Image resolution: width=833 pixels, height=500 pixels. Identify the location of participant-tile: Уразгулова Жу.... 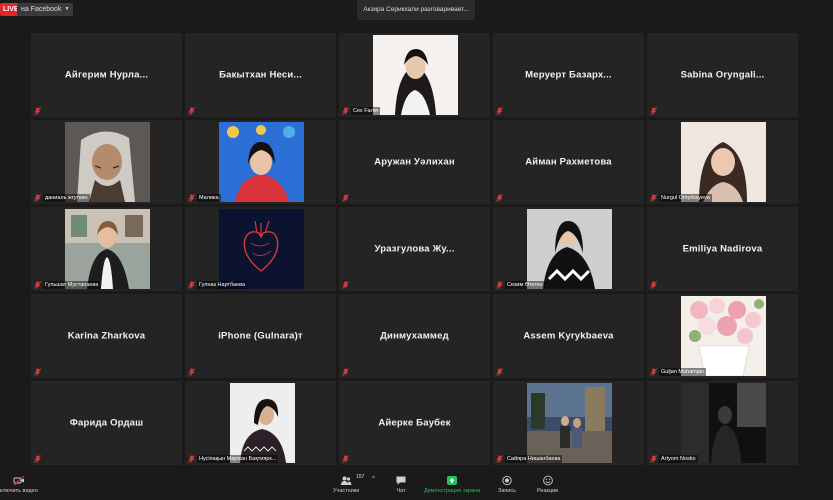
(414, 249).